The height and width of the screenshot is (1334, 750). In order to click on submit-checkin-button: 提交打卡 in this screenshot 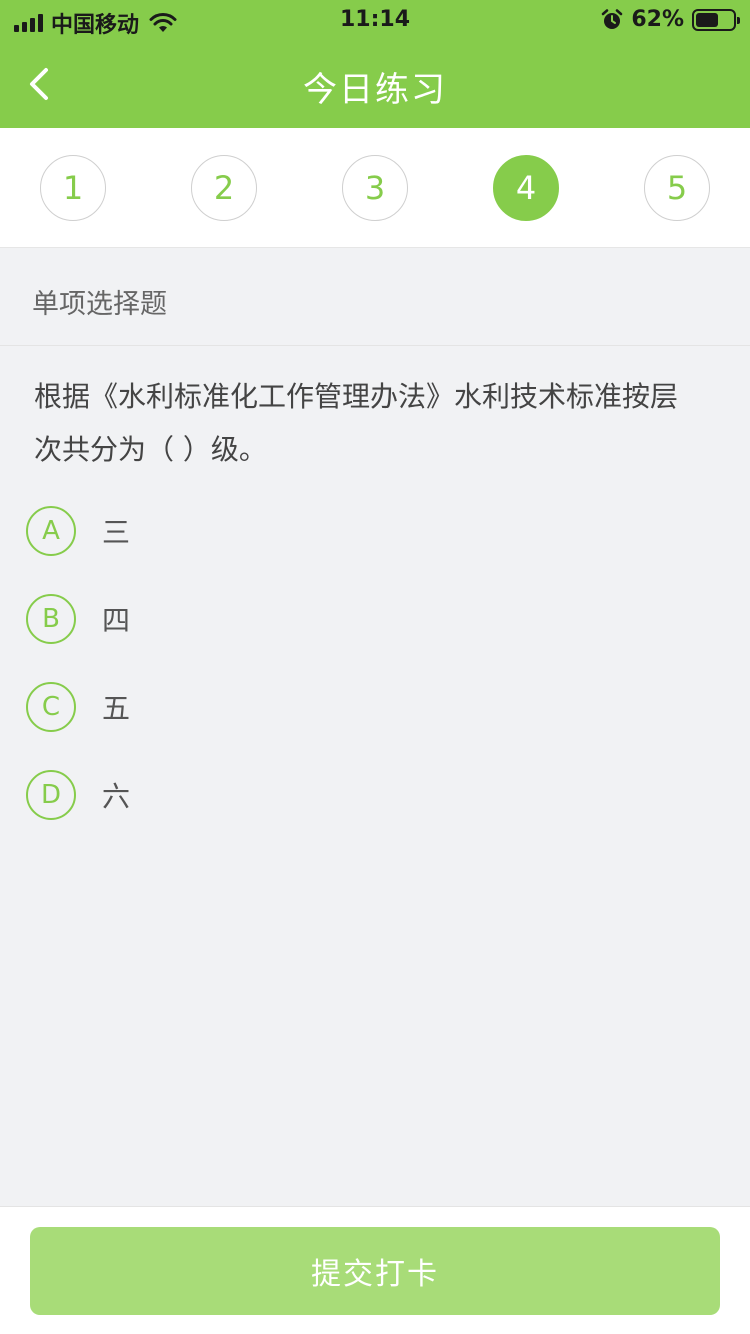, I will do `click(375, 1271)`.